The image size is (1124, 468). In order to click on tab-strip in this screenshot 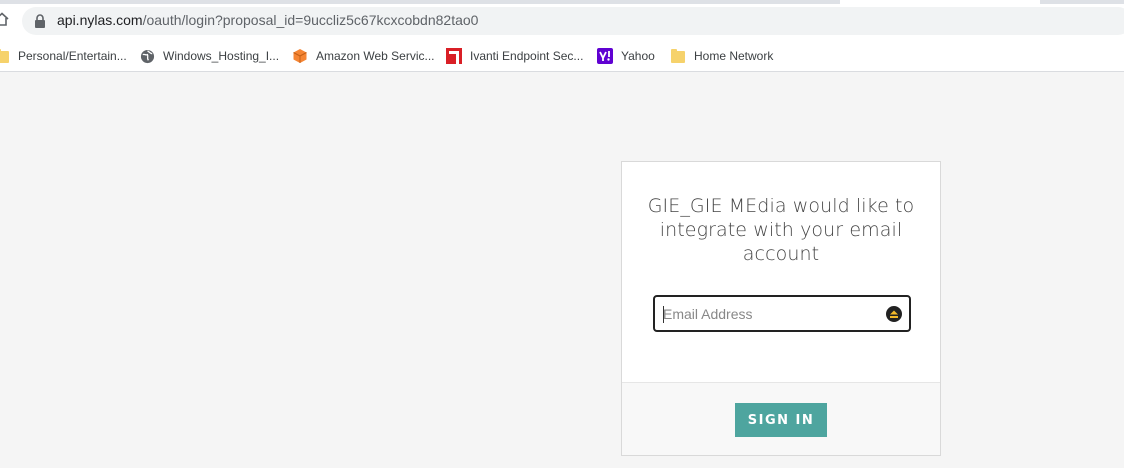, I will do `click(562, 2)`.